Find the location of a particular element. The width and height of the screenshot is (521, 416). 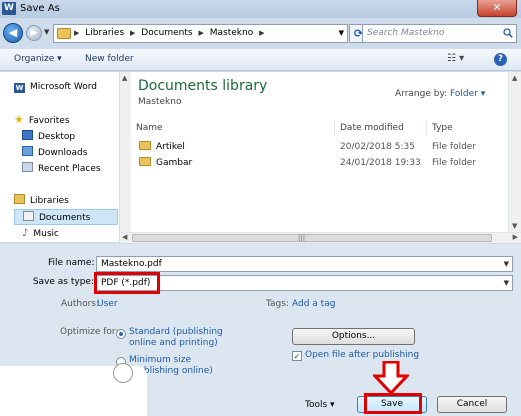

breadcrumb-mastekno: Mastekno is located at coordinates (231, 33).